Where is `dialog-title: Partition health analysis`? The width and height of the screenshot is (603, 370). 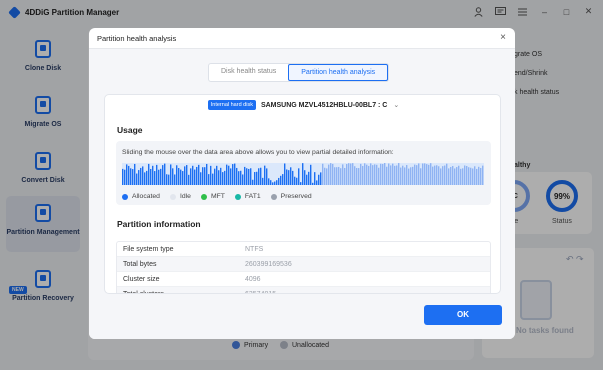 dialog-title: Partition health analysis is located at coordinates (137, 38).